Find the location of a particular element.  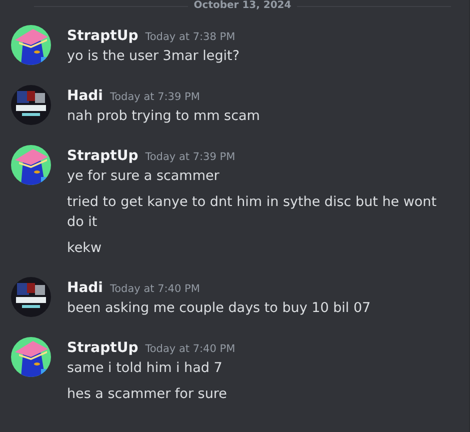

timestamp: Today at 7:38 PM is located at coordinates (190, 37).